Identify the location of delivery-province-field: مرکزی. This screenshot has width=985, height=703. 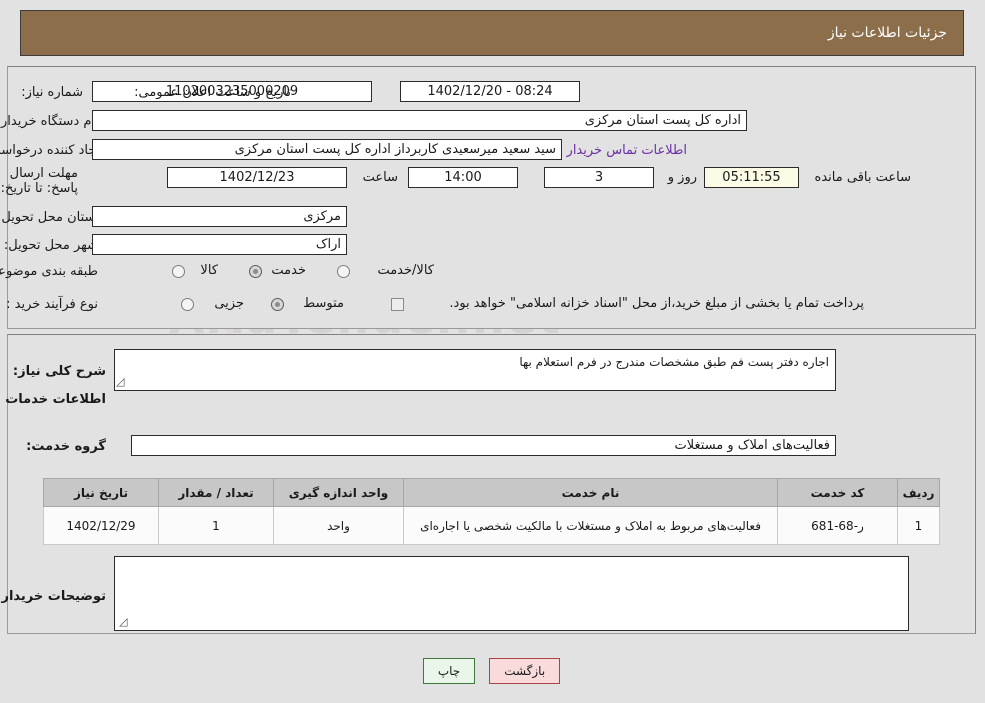
(220, 216).